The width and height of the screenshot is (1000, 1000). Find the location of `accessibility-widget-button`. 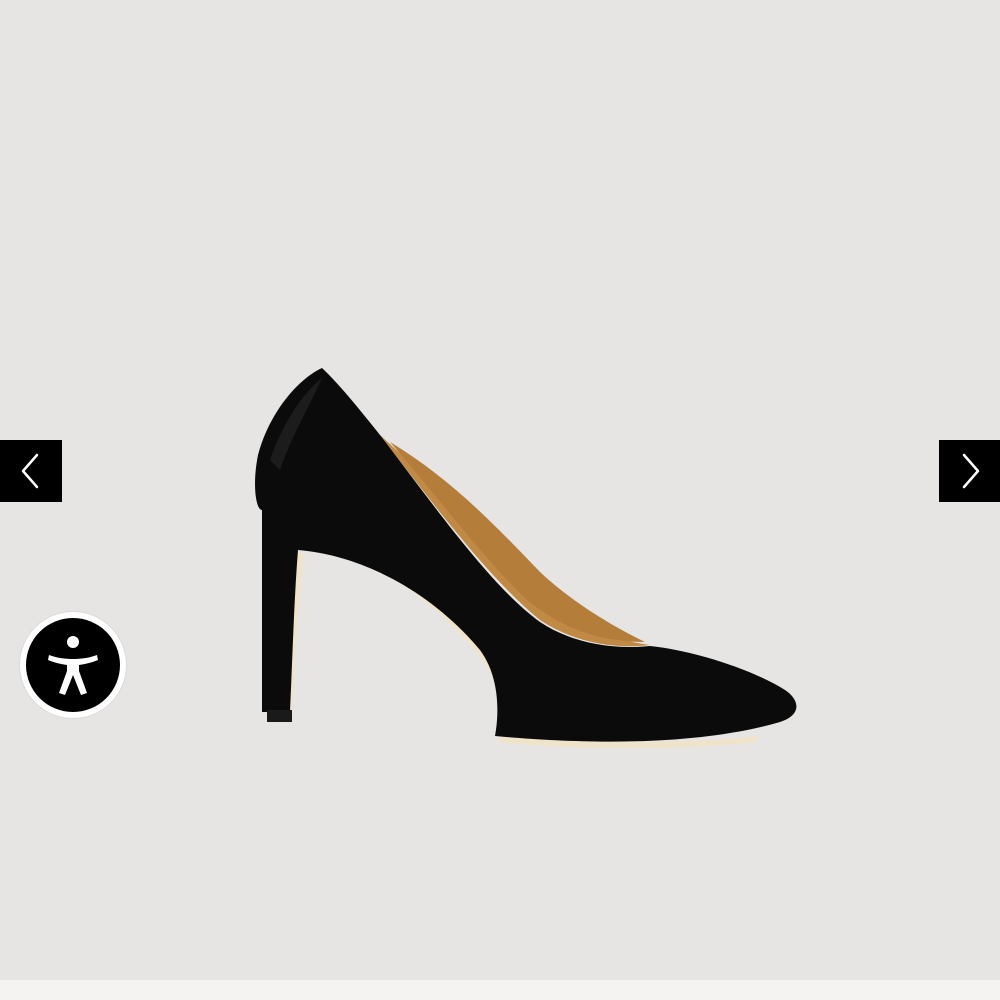

accessibility-widget-button is located at coordinates (73, 665).